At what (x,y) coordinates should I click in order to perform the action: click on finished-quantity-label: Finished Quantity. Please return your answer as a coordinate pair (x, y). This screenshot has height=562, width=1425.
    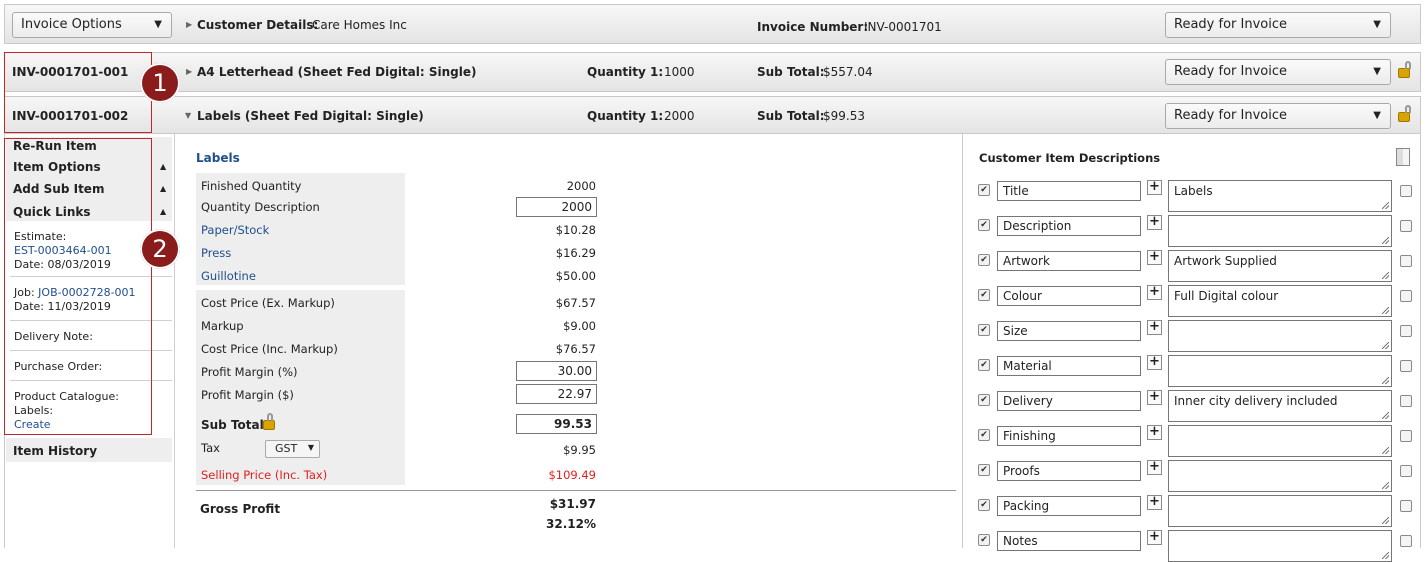
    Looking at the image, I should click on (251, 186).